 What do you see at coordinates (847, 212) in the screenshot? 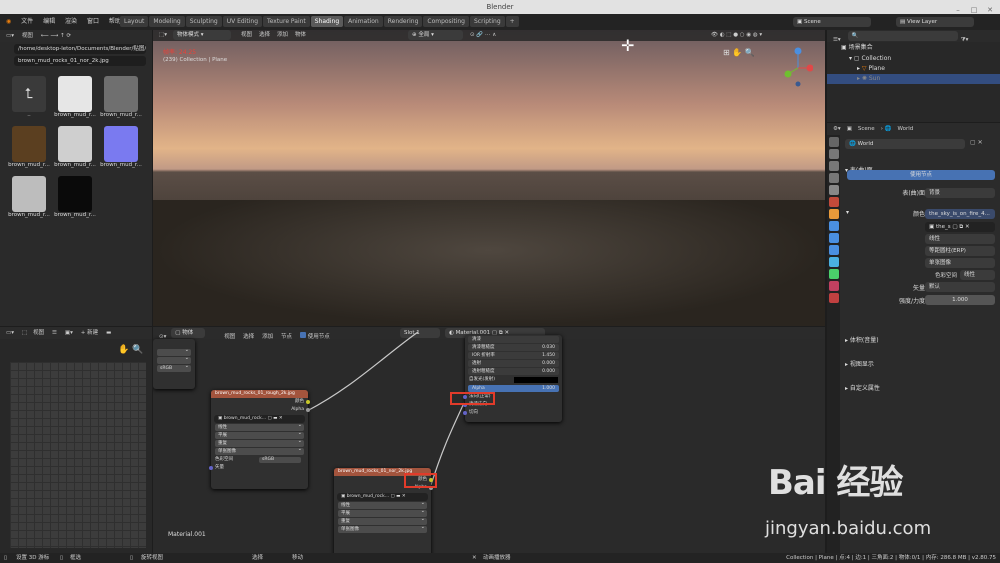
I see `collapse-arrow-icon: ▾` at bounding box center [847, 212].